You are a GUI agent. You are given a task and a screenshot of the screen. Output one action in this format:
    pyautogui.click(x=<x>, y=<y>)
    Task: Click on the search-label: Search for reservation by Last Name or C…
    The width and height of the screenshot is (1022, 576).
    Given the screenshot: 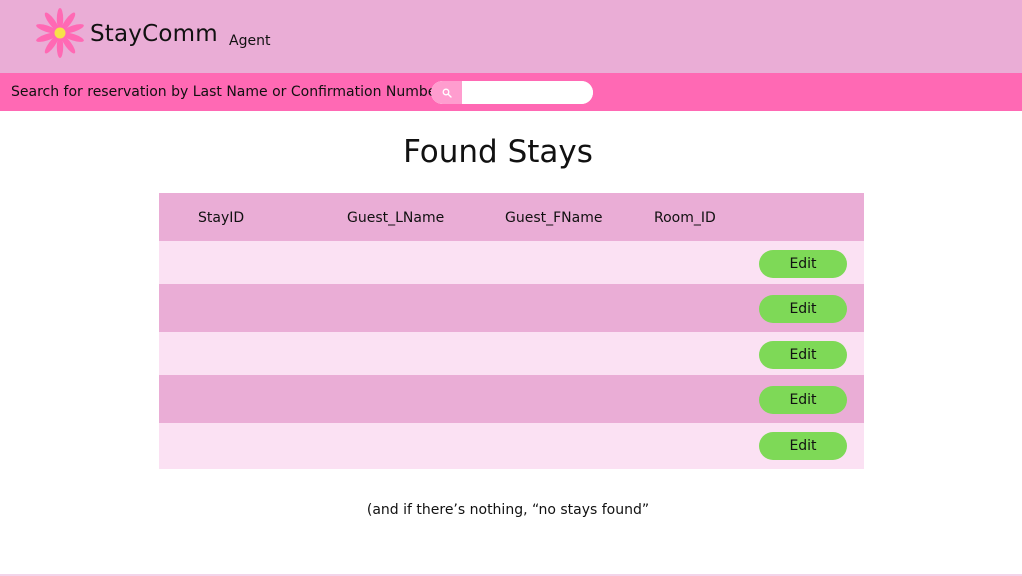 What is the action you would take?
    pyautogui.click(x=227, y=92)
    